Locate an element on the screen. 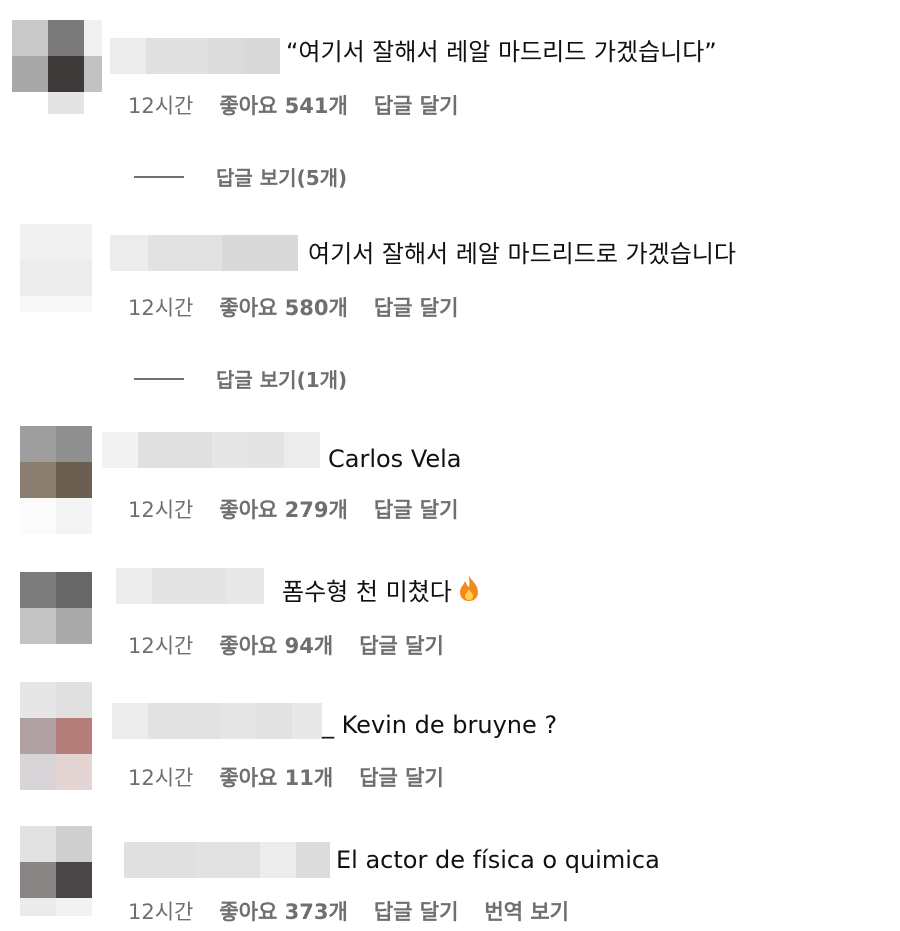  comment-text: Carlos Vela is located at coordinates (395, 459).